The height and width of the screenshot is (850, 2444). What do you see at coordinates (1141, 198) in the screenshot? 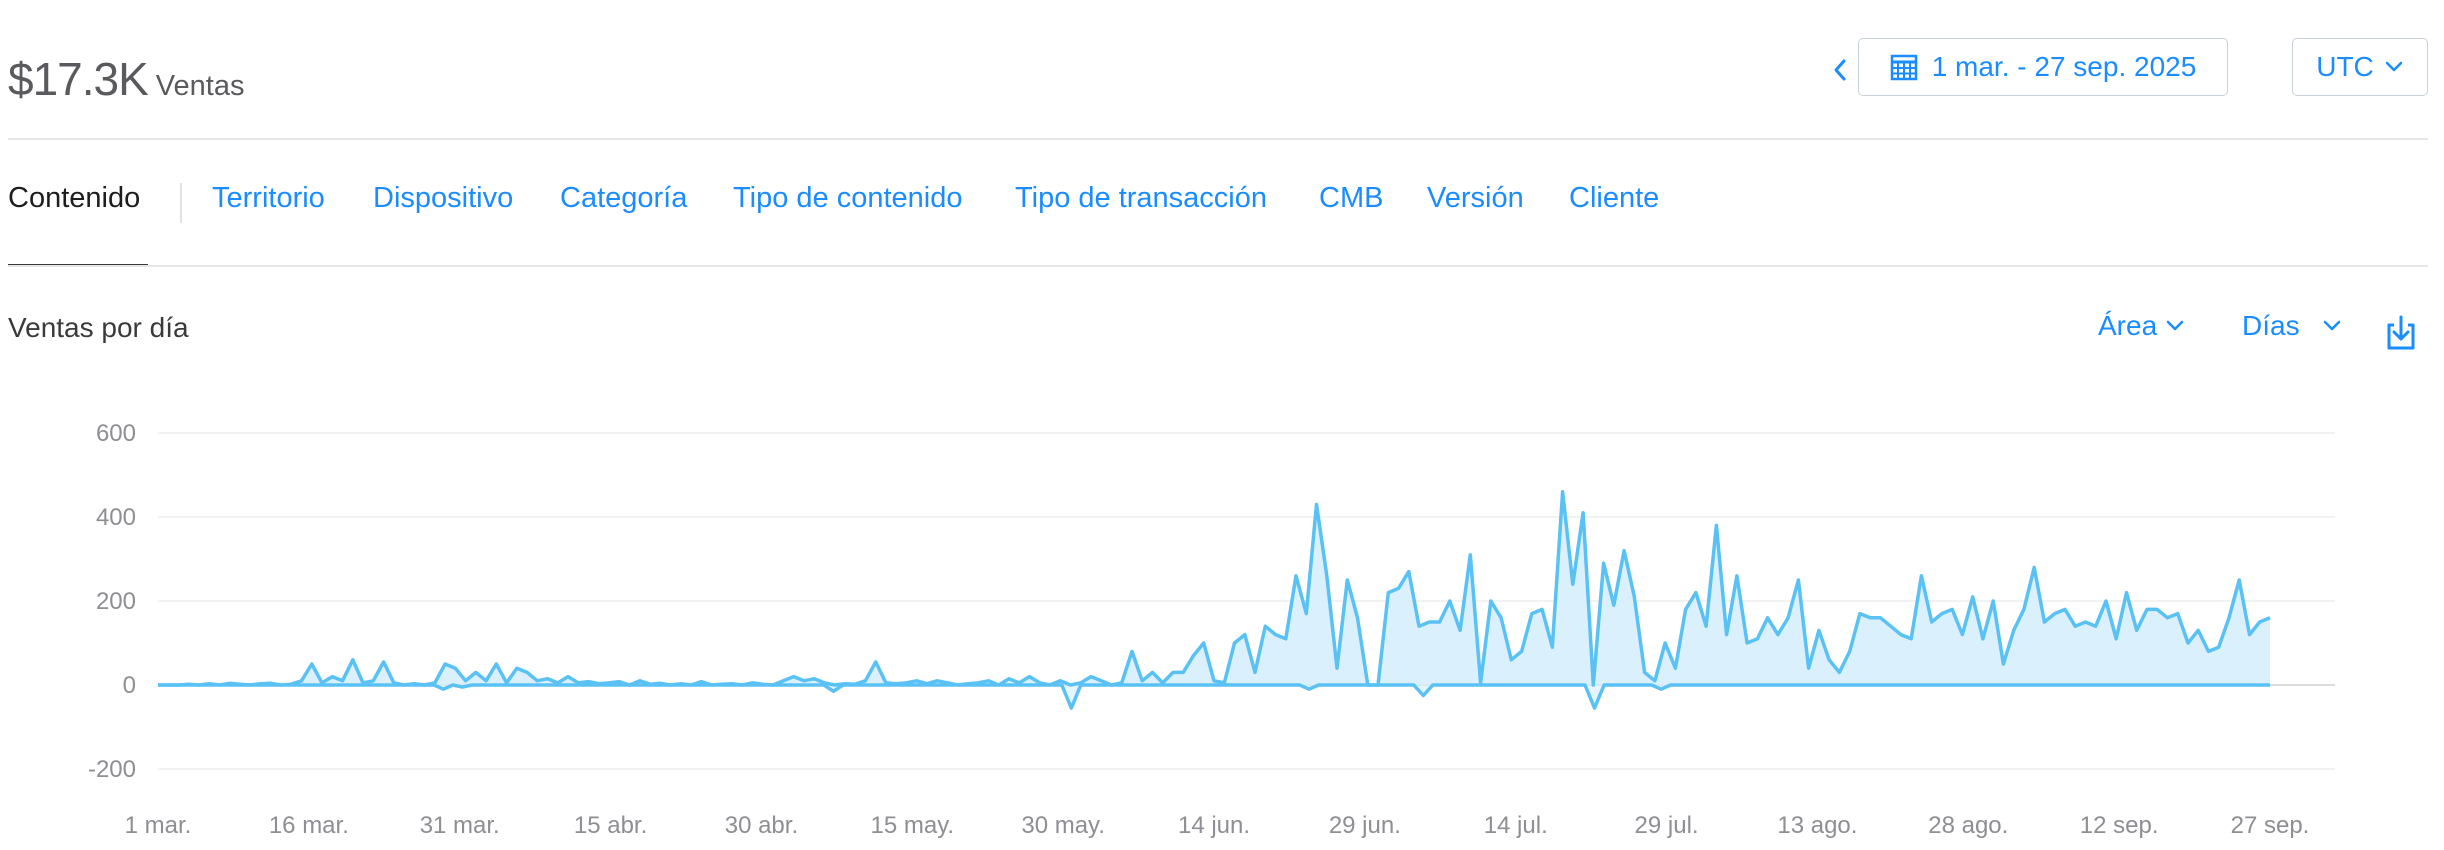
I see `tab-tipo-de-transaccion: Tipo de transacción` at bounding box center [1141, 198].